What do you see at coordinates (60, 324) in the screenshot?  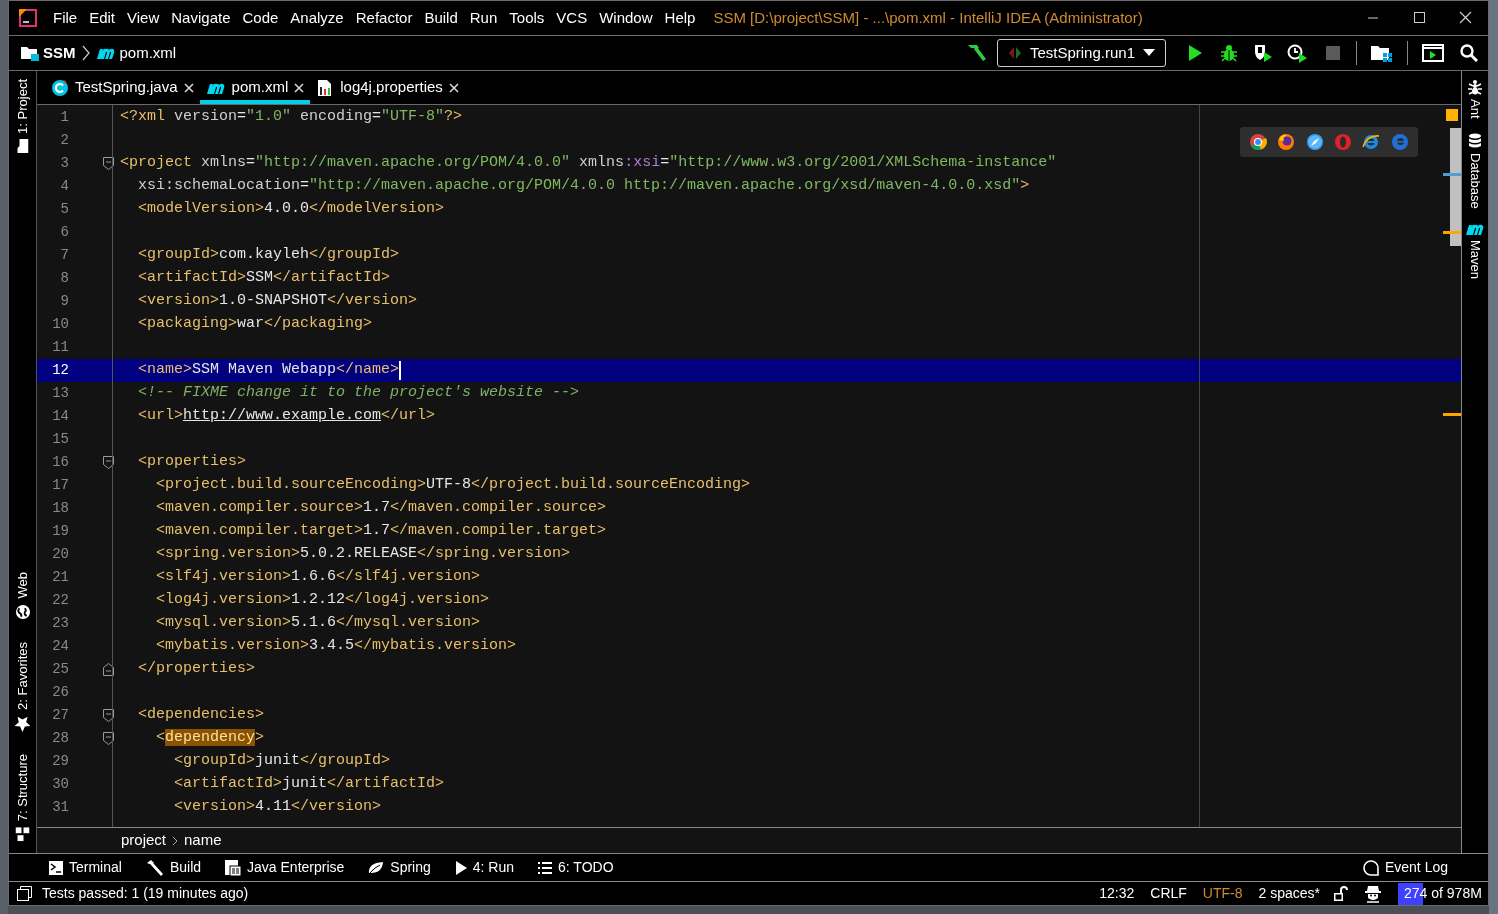 I see `line-number: 10` at bounding box center [60, 324].